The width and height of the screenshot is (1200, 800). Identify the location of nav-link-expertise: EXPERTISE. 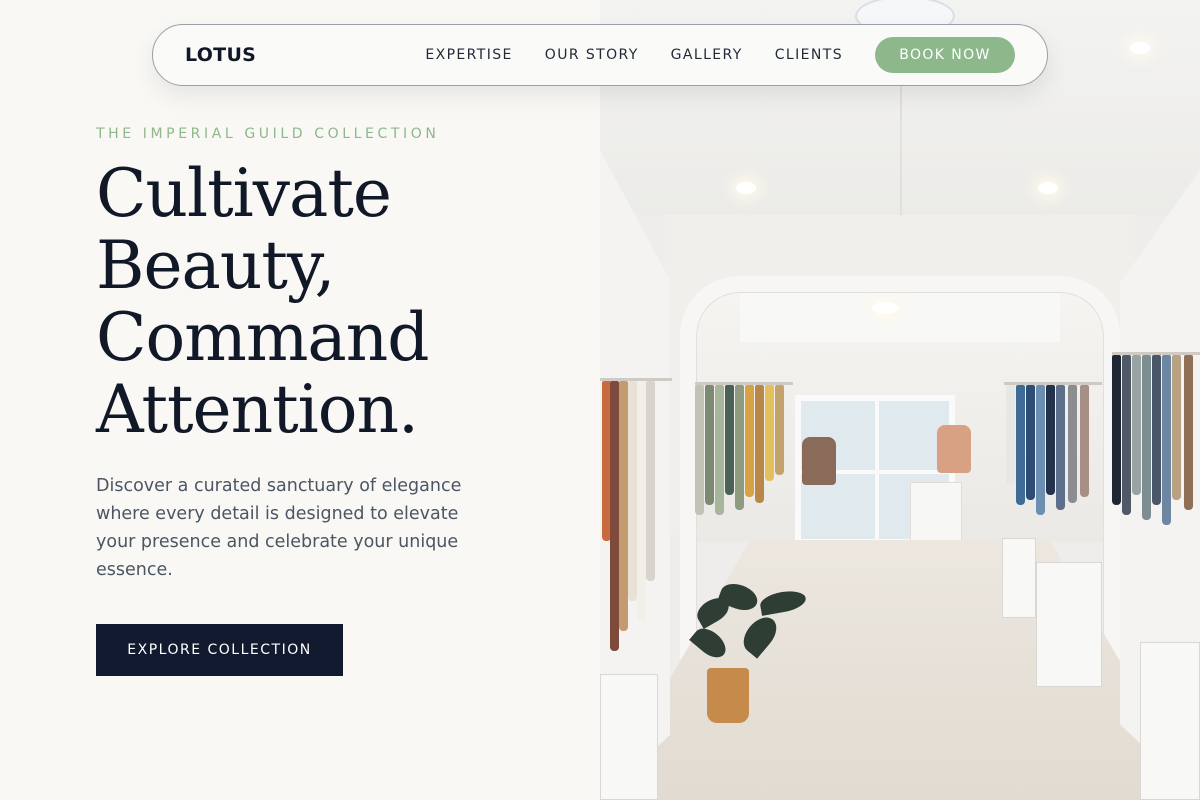
(468, 55).